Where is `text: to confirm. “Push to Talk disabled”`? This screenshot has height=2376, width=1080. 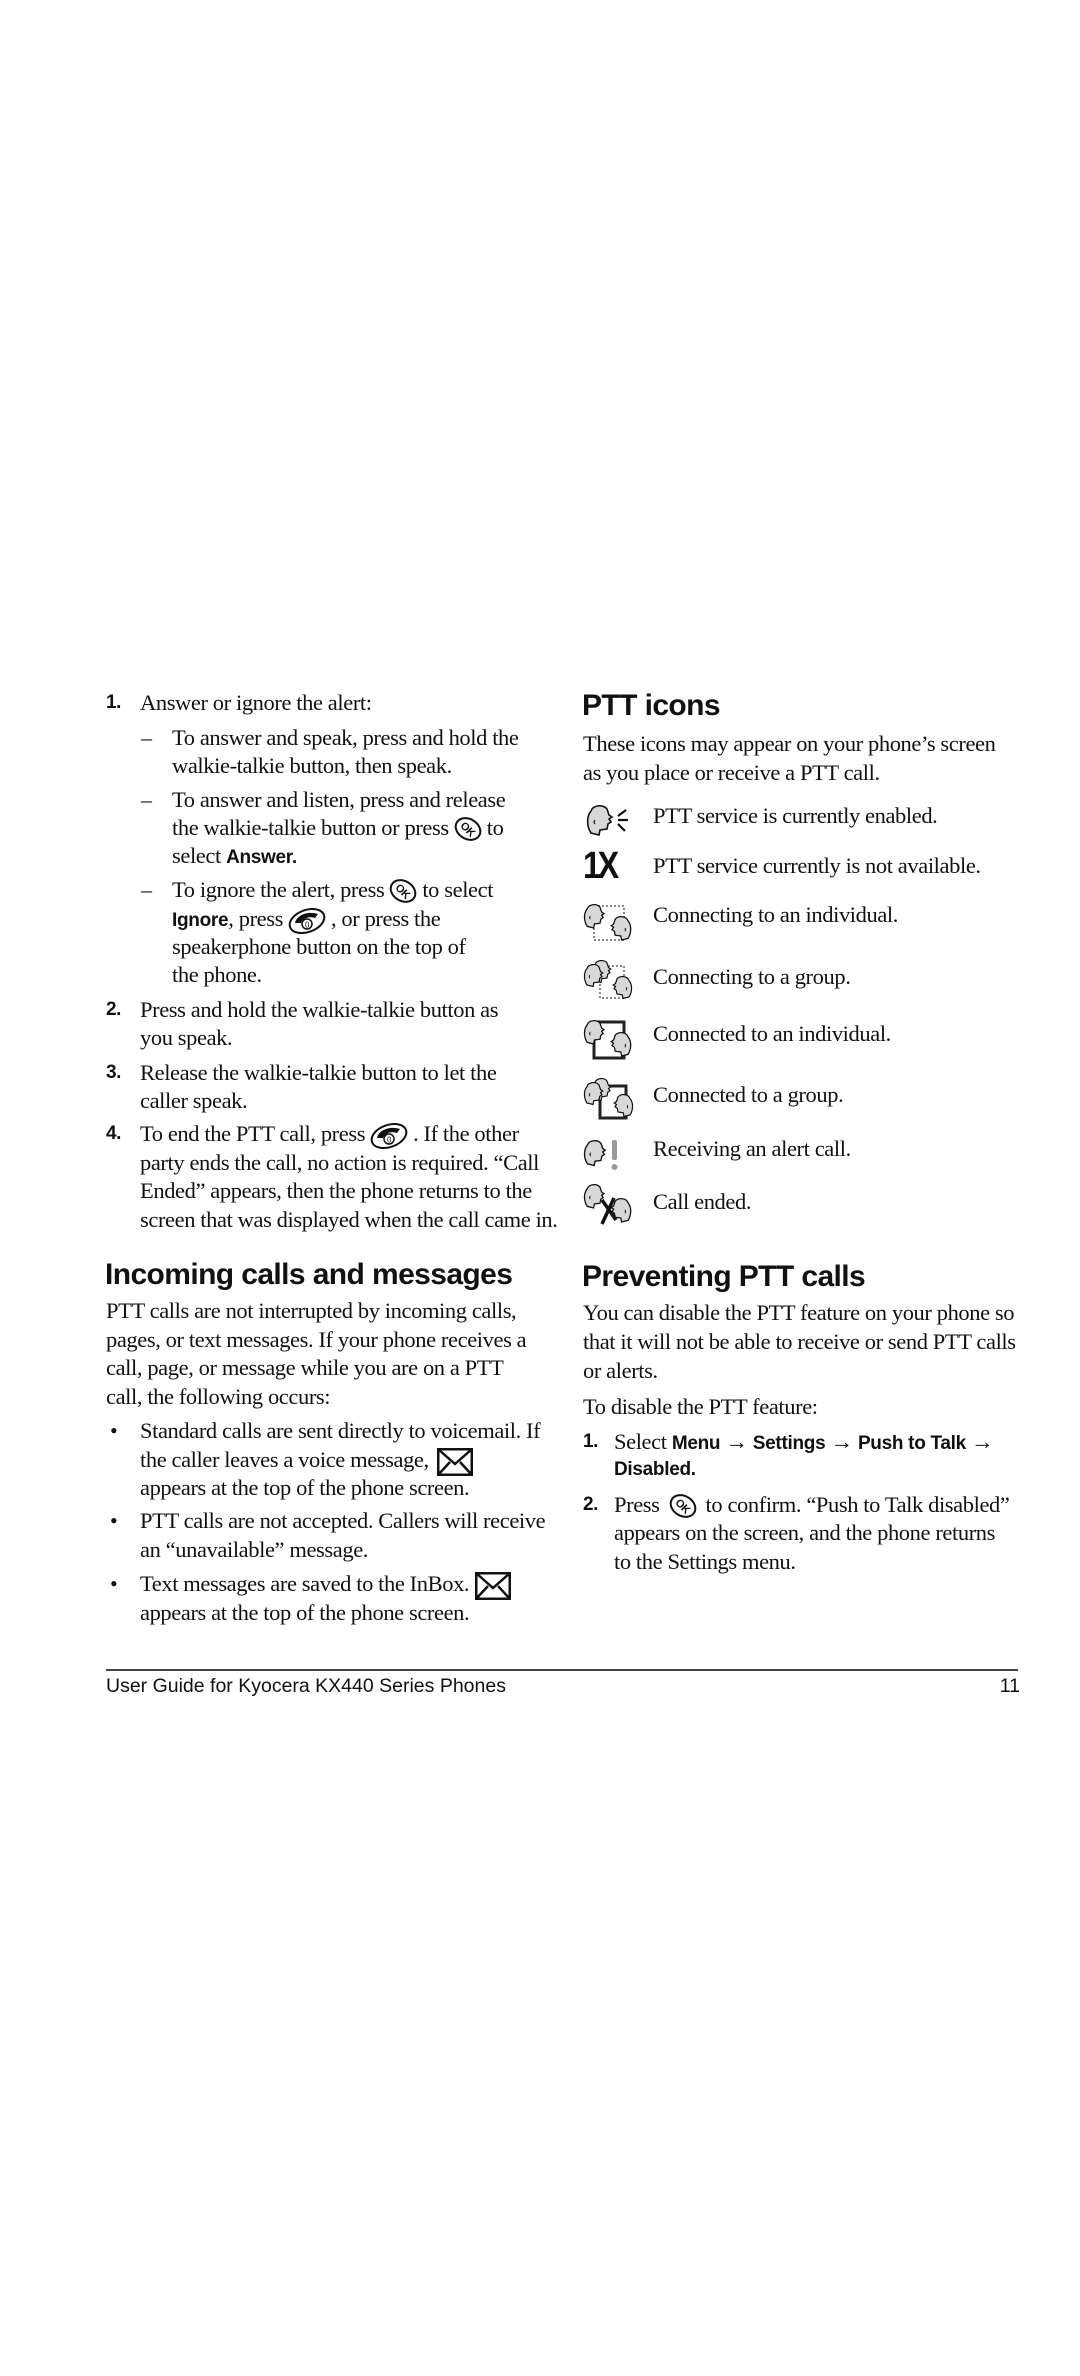
text: to confirm. “Push to Talk disabled” is located at coordinates (857, 1504).